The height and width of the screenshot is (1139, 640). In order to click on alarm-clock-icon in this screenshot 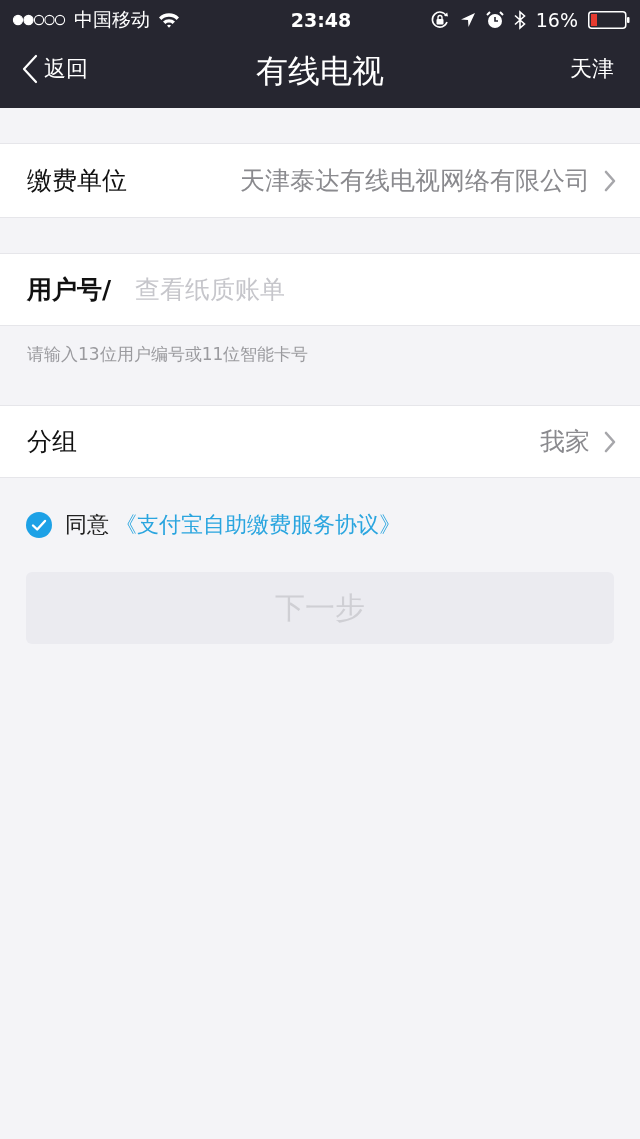, I will do `click(494, 20)`.